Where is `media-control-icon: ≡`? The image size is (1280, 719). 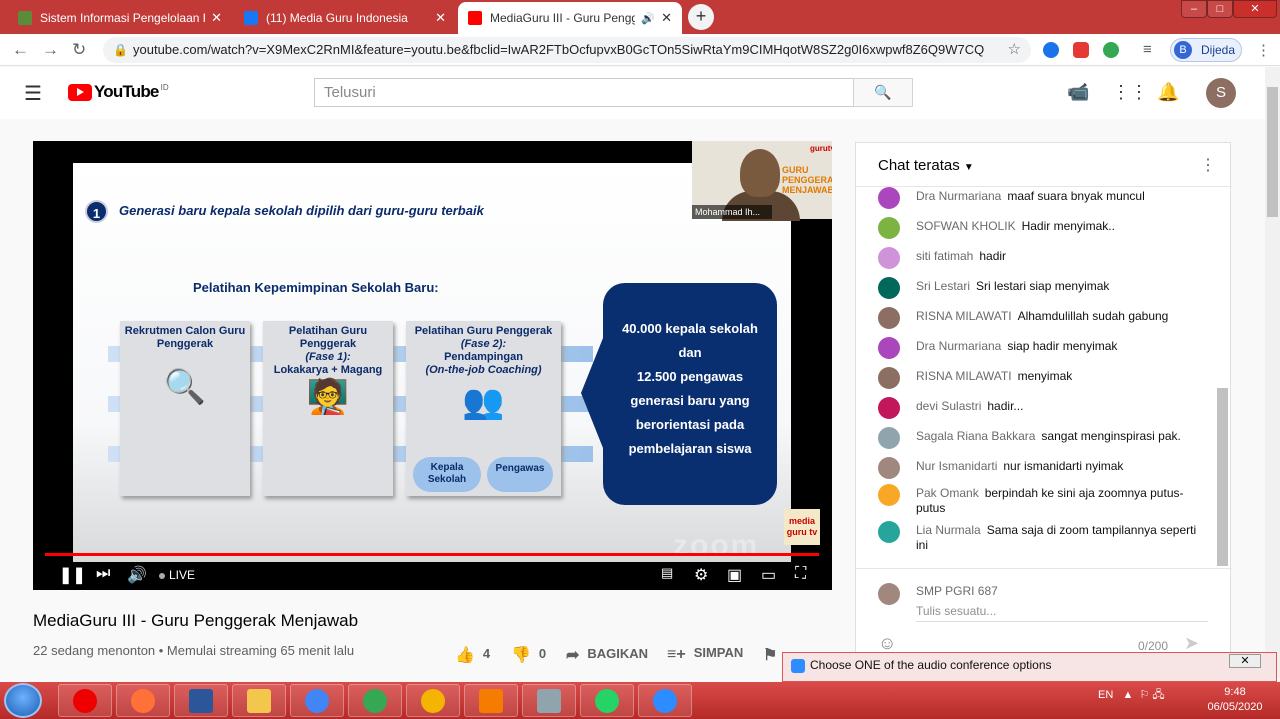
media-control-icon: ≡ is located at coordinates (1147, 49).